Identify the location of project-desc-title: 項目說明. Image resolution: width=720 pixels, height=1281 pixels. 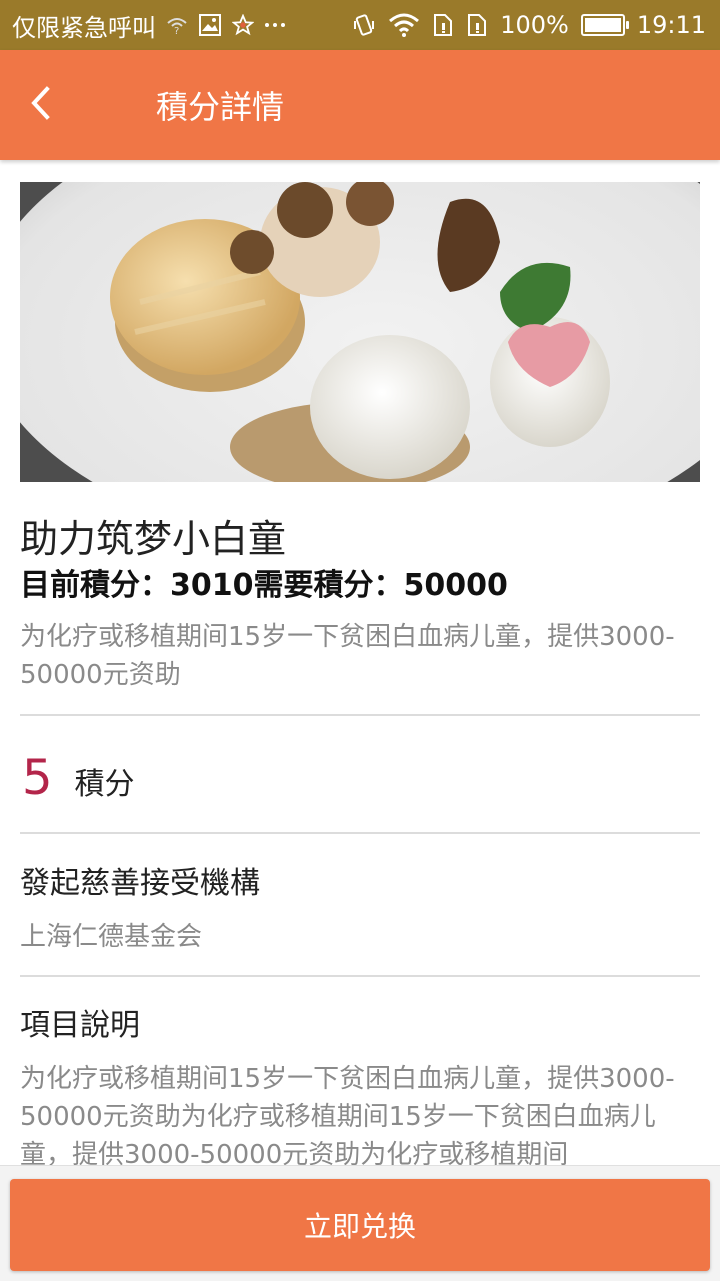
(80, 1025).